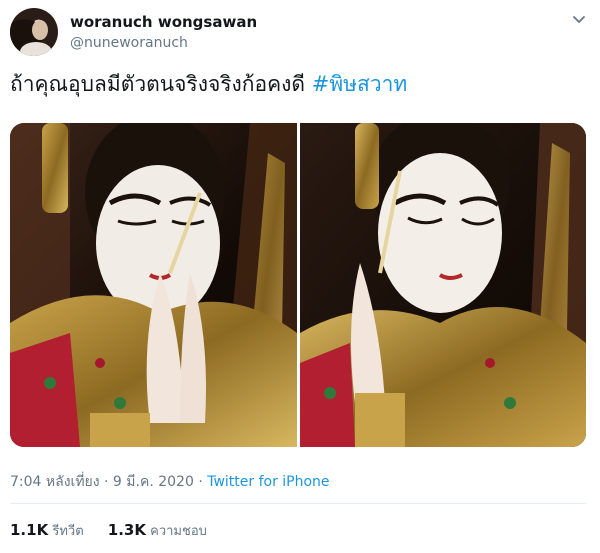 The width and height of the screenshot is (600, 553). I want to click on user-handle: @nuneworanuch, so click(129, 43).